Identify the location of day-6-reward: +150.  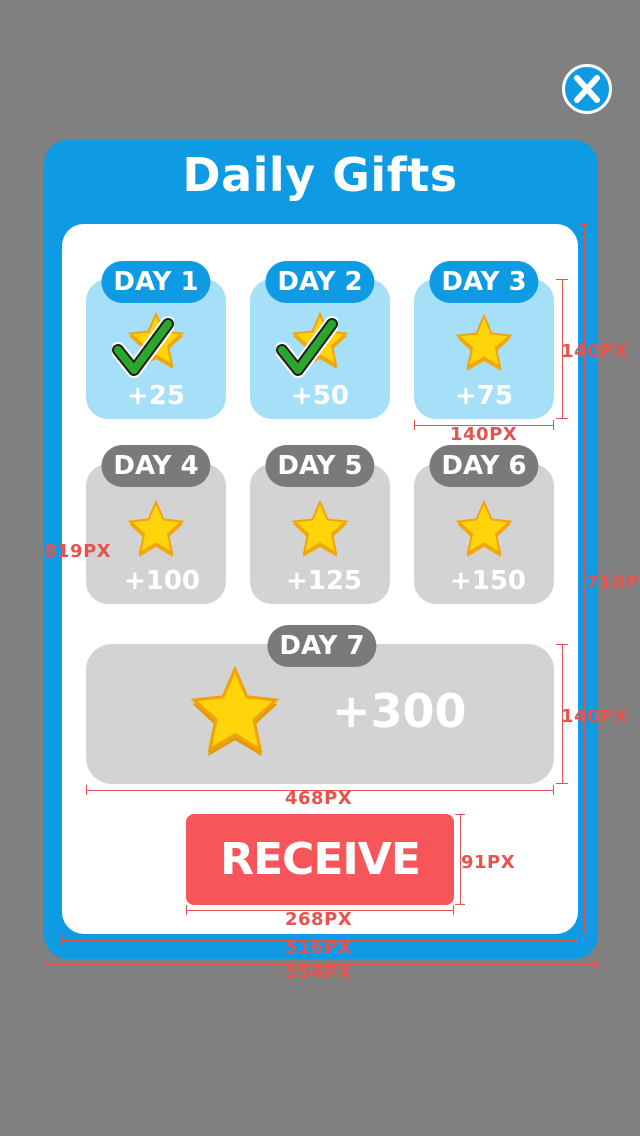
(488, 581).